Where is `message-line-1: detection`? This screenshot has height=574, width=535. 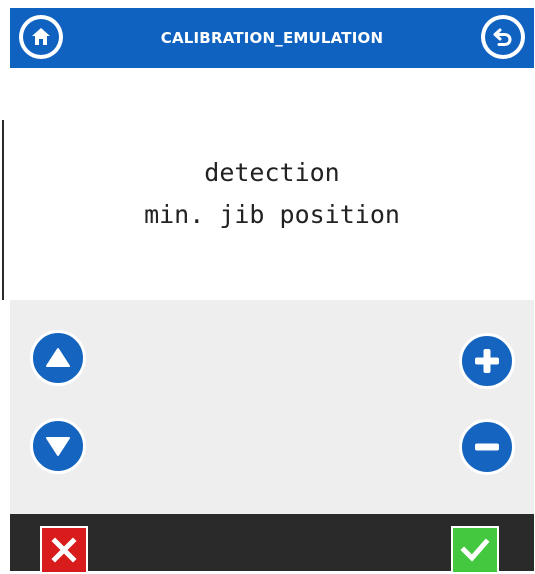 message-line-1: detection is located at coordinates (272, 172).